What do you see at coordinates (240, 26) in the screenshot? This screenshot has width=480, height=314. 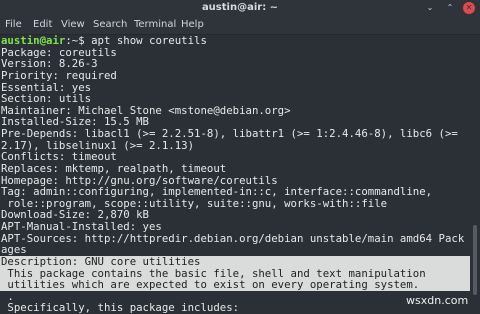 I see `menu-bar: File Edit View Search Terminal Help` at bounding box center [240, 26].